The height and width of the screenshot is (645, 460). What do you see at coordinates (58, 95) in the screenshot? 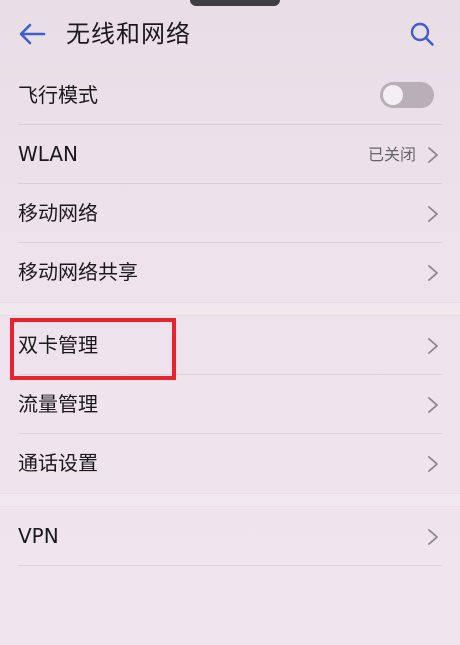
I see `row-label: 飞行模式` at bounding box center [58, 95].